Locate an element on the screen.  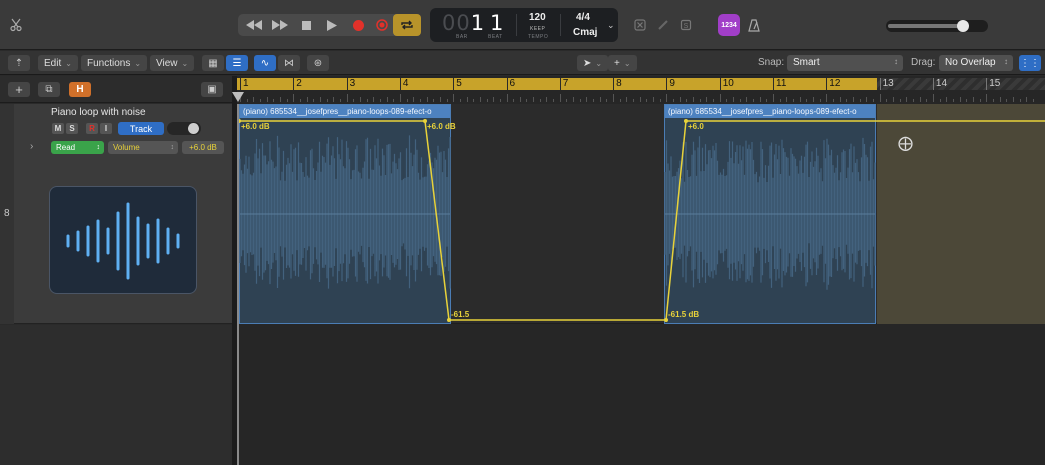
automation-value-field: +6.0 dB is located at coordinates (203, 147).